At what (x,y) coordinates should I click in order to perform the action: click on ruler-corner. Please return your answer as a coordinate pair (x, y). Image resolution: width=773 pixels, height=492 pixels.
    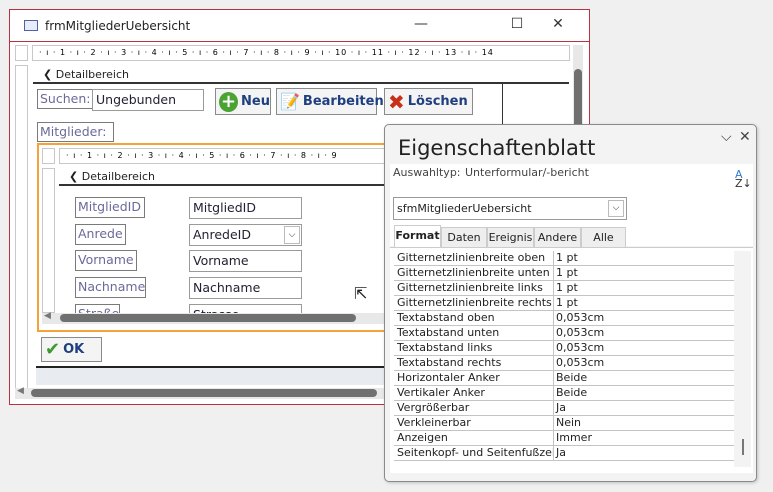
    Looking at the image, I should click on (21, 53).